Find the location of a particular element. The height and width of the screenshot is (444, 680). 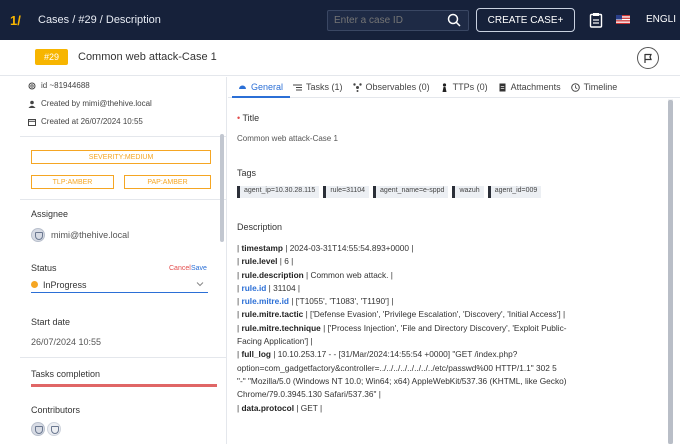

tag: wazuh is located at coordinates (468, 192).